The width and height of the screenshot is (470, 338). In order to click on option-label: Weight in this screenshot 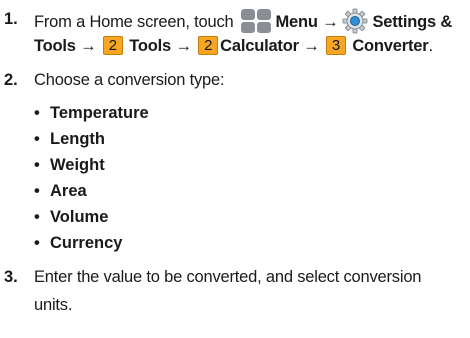, I will do `click(77, 165)`.